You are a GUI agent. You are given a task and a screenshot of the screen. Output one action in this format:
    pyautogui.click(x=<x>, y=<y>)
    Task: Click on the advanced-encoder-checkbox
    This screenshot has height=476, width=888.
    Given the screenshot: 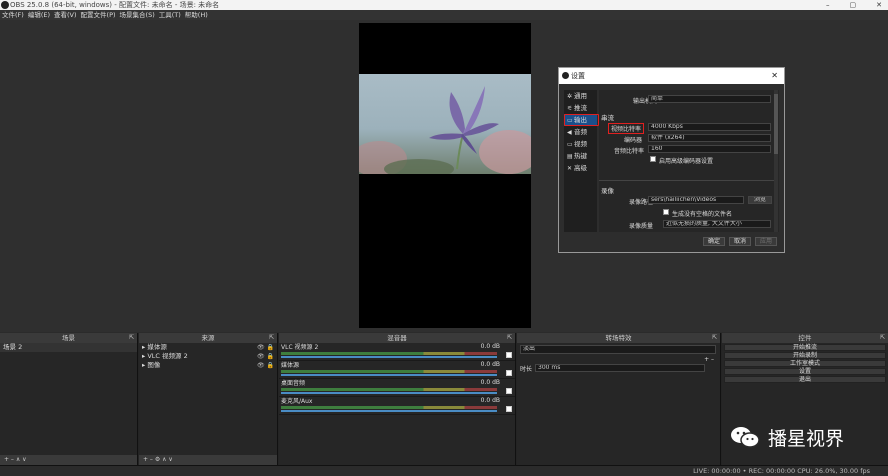 What is the action you would take?
    pyautogui.click(x=653, y=159)
    